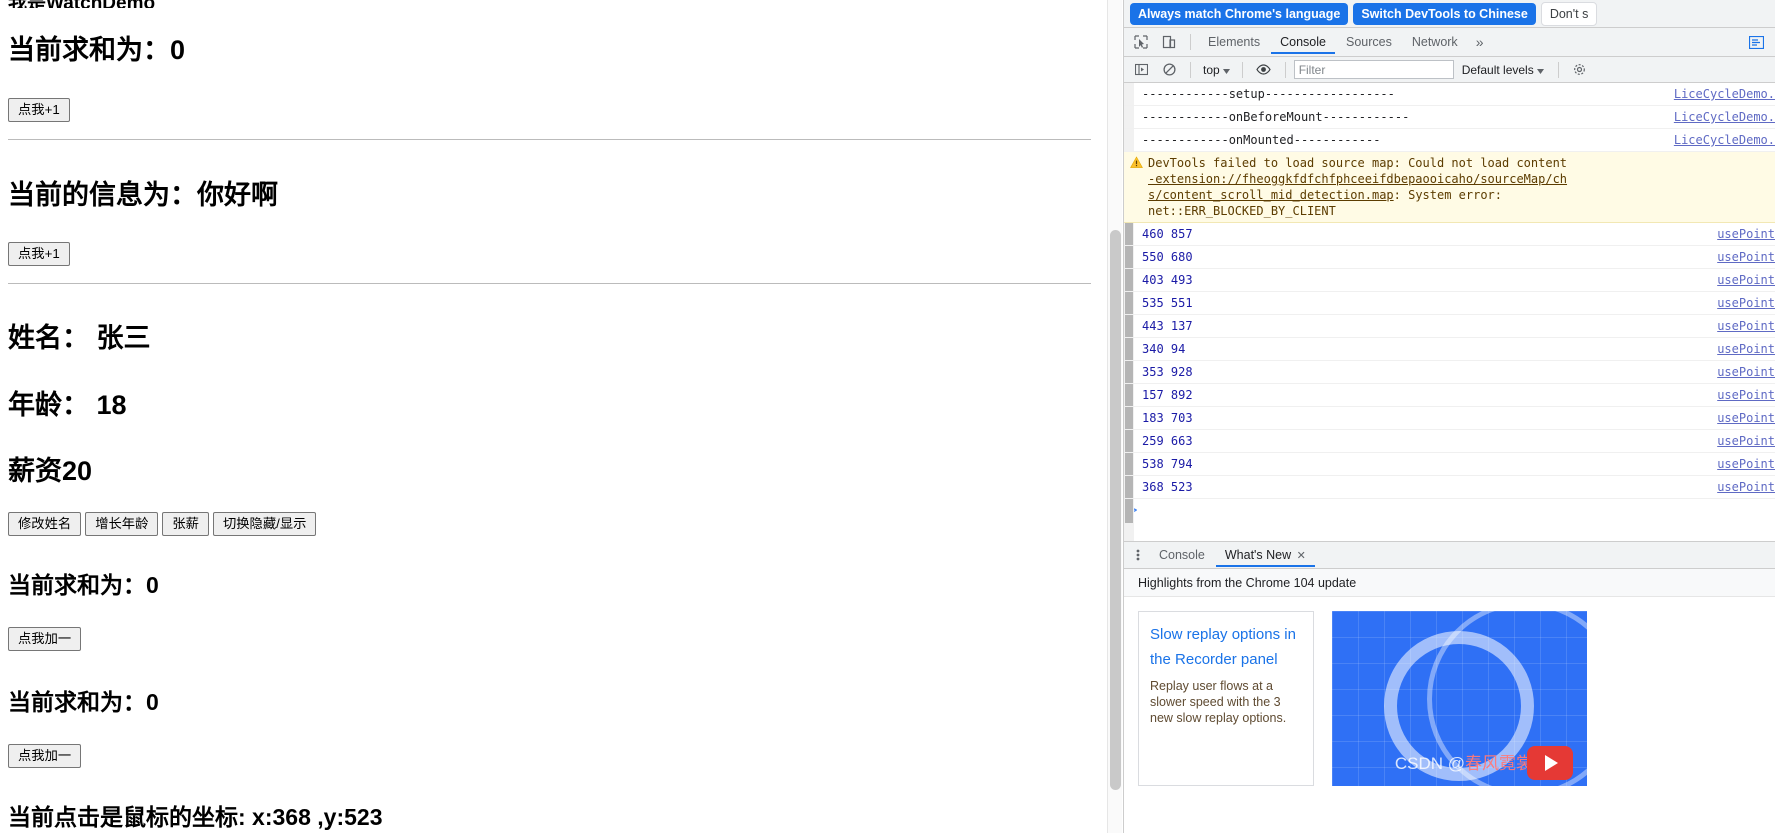  Describe the element at coordinates (1182, 555) in the screenshot. I see `drawer-tab-console: Console` at that location.